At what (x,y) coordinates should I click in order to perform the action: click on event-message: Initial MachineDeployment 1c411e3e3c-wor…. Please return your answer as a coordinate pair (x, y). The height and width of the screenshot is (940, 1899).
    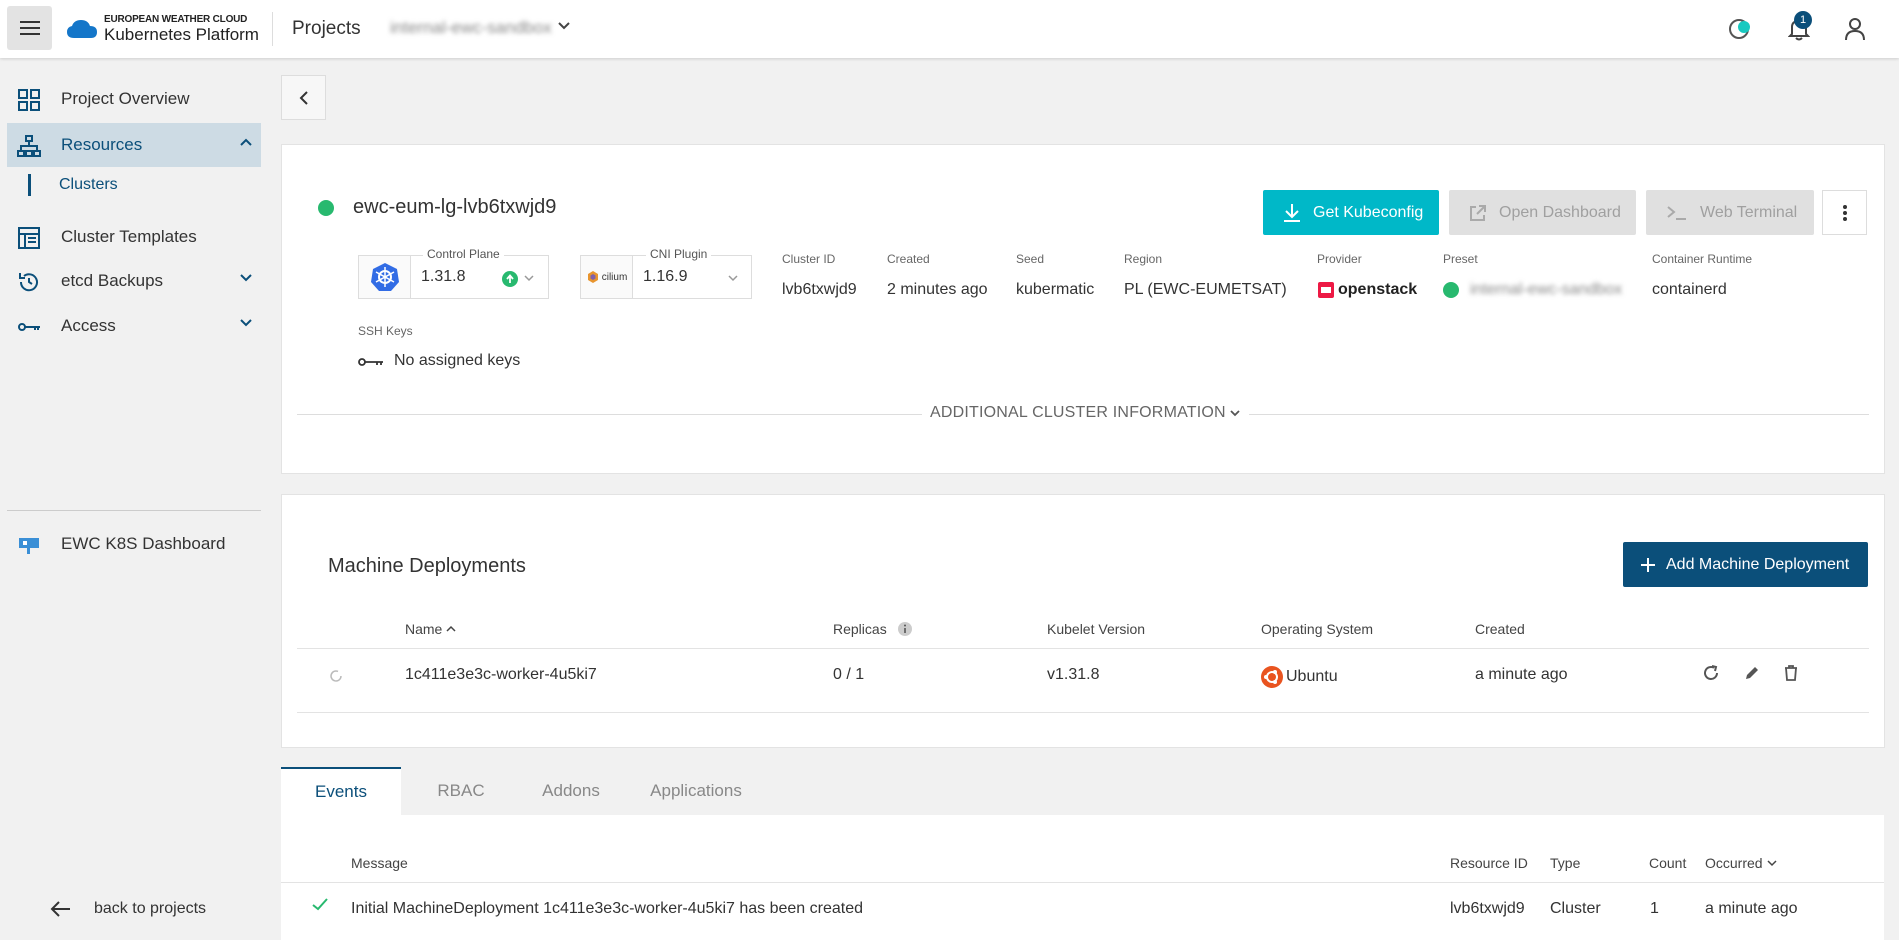
    Looking at the image, I should click on (607, 908).